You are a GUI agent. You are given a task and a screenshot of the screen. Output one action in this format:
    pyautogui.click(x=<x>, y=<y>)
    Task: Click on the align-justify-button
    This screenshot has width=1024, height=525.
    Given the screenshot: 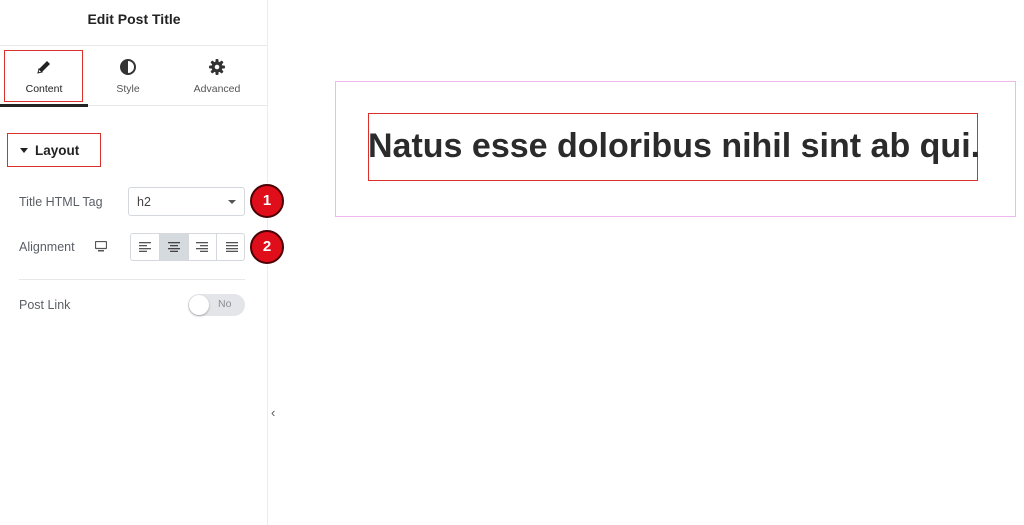 What is the action you would take?
    pyautogui.click(x=230, y=247)
    